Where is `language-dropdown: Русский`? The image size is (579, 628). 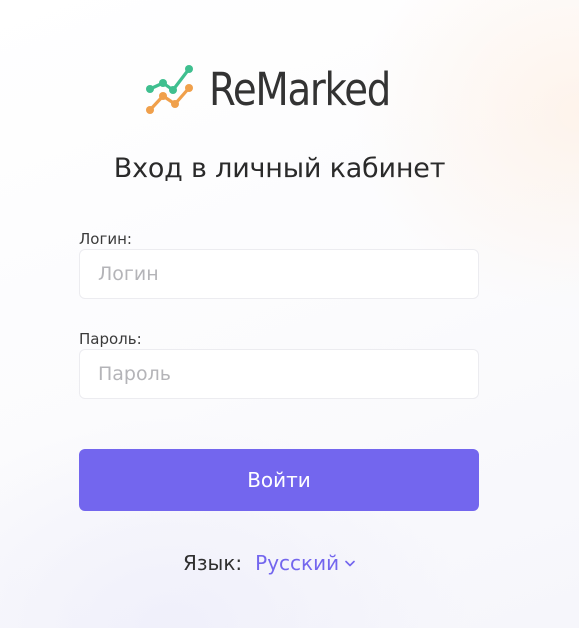 language-dropdown: Русский is located at coordinates (305, 563).